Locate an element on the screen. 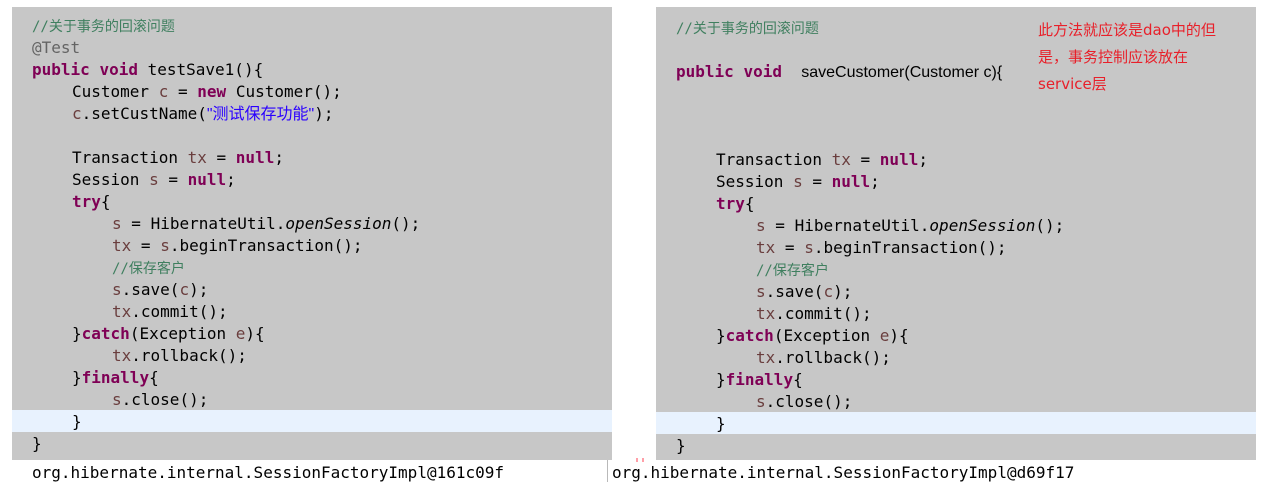  code-line-9: try{ is located at coordinates (735, 204).